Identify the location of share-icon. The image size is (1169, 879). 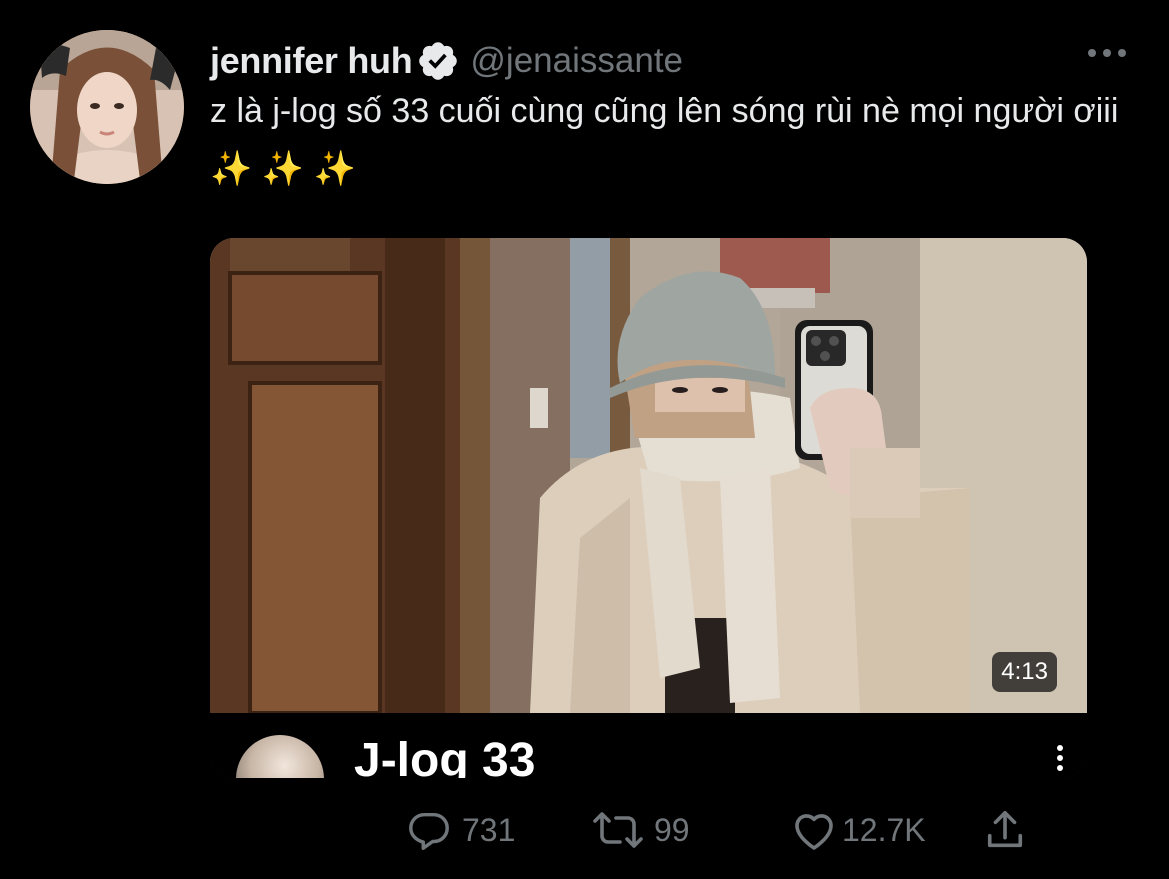
(1005, 830).